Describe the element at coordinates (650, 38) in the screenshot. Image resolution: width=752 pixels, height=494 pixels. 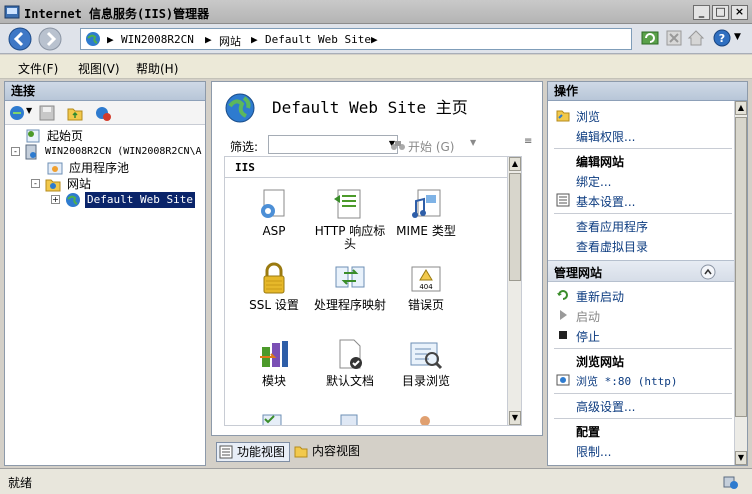
I see `refresh-icon` at that location.